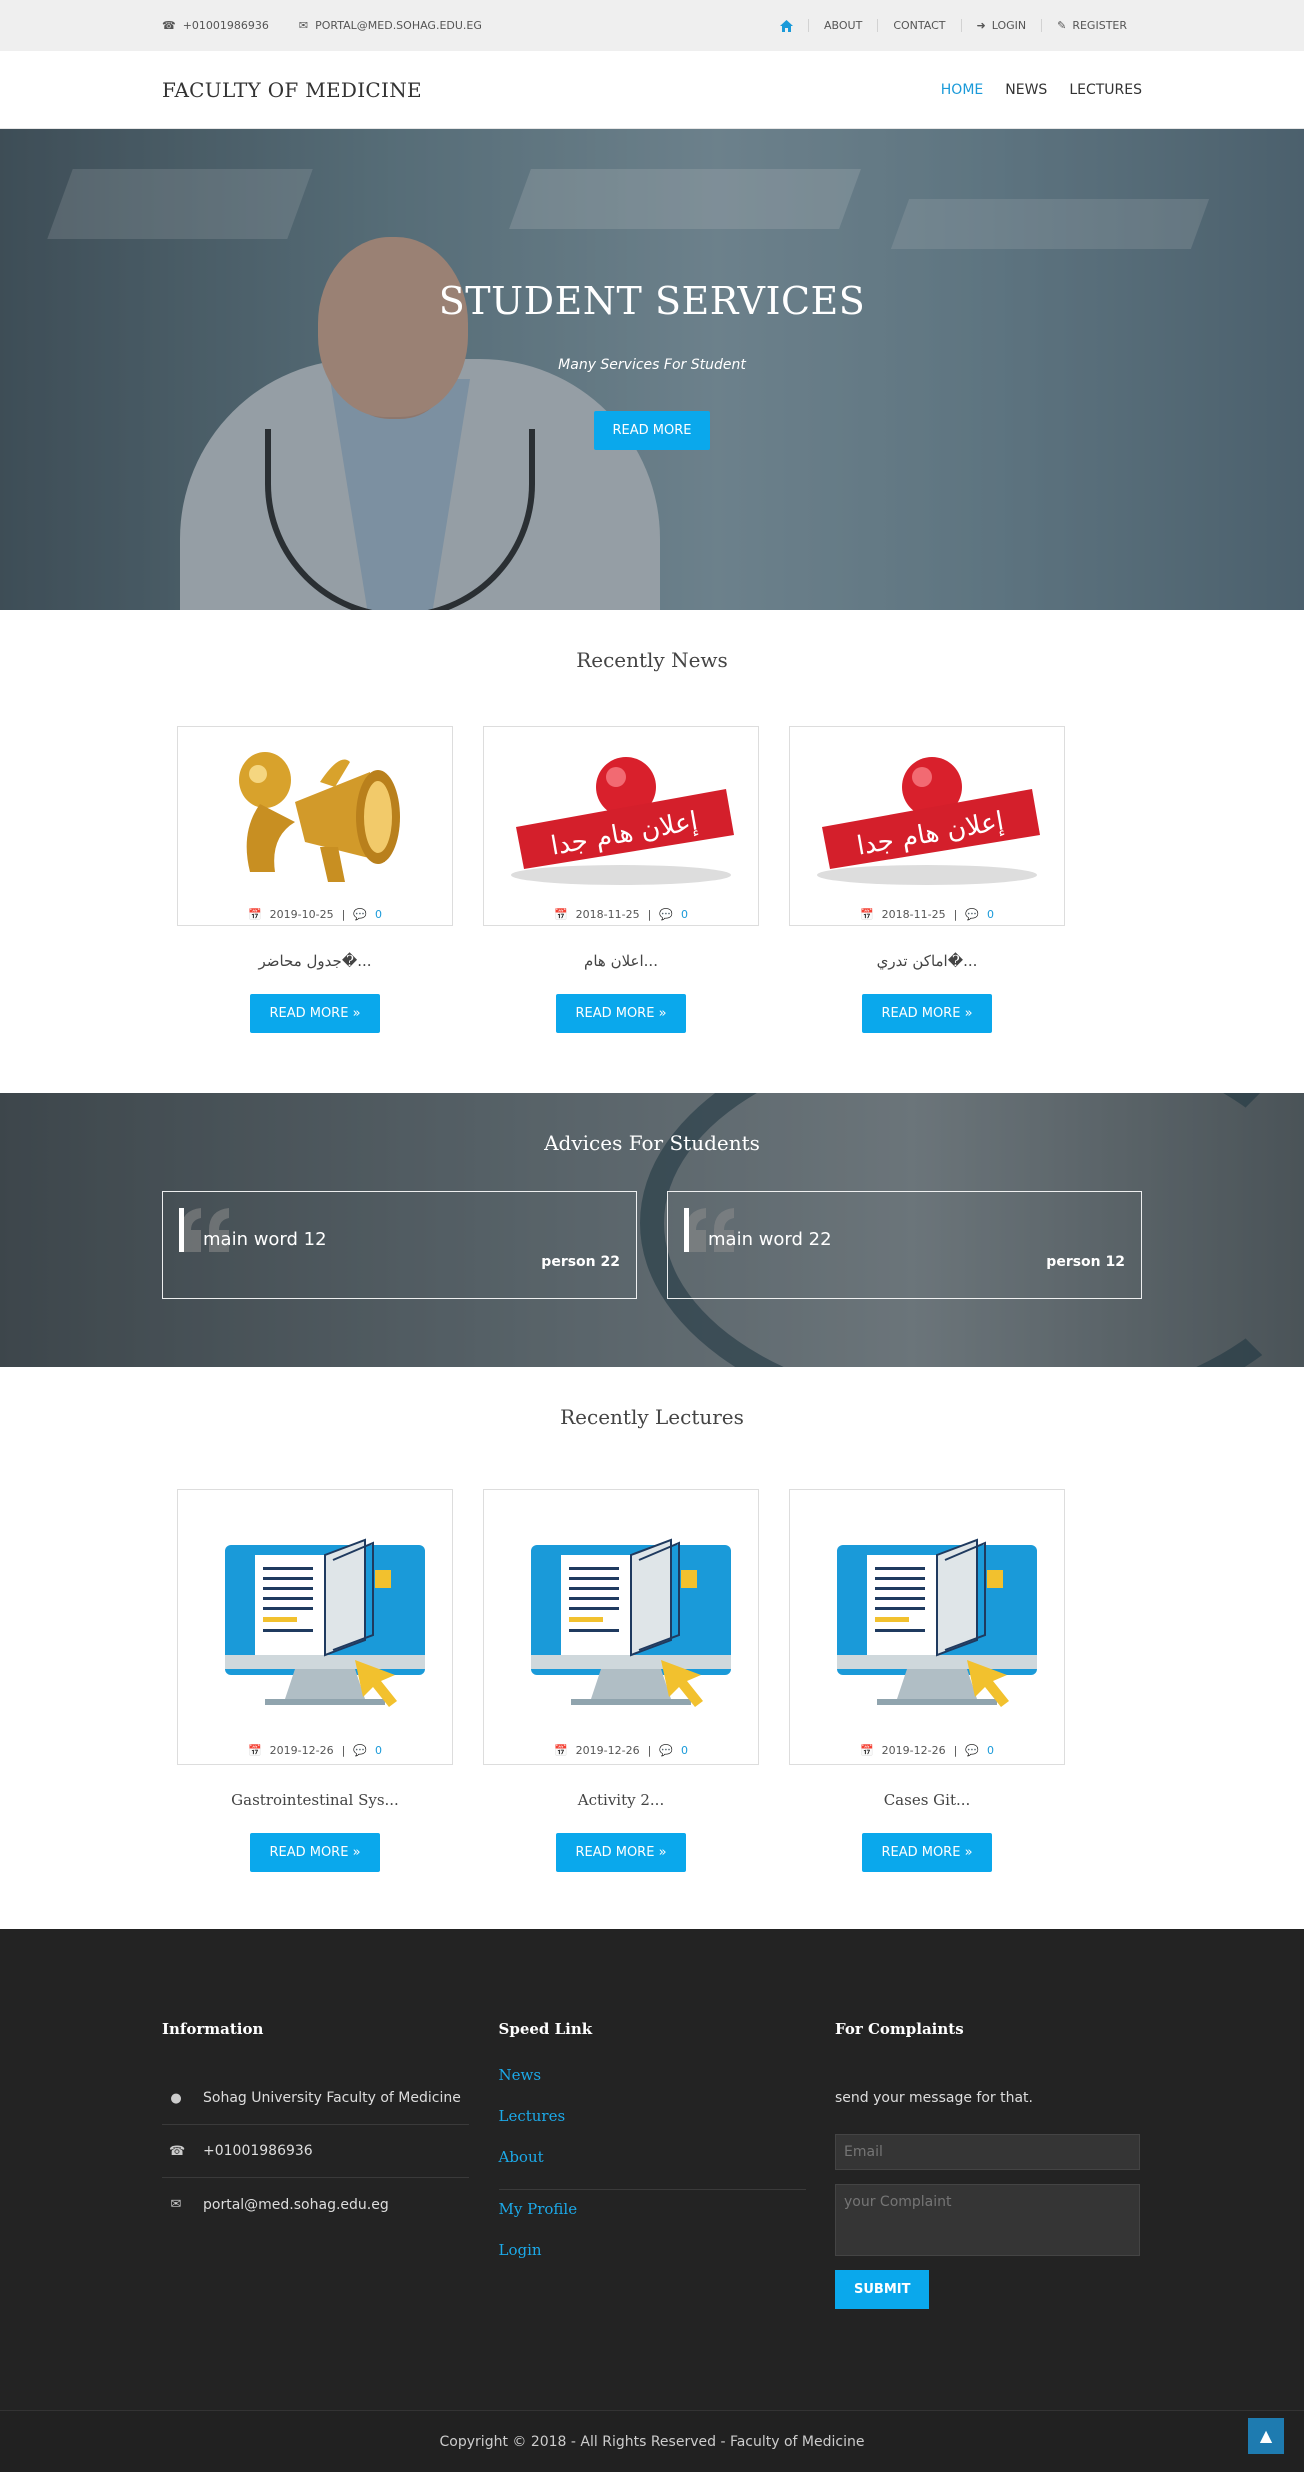  I want to click on advice-text: main word 12, so click(265, 1239).